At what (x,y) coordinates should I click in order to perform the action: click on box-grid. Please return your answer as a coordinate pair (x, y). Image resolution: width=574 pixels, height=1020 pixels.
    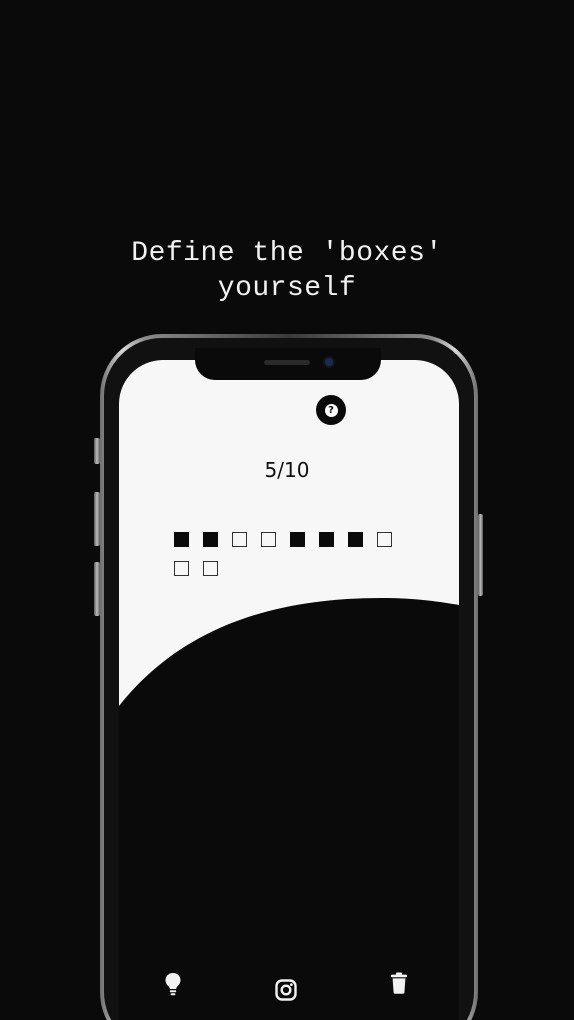
    Looking at the image, I should click on (294, 561).